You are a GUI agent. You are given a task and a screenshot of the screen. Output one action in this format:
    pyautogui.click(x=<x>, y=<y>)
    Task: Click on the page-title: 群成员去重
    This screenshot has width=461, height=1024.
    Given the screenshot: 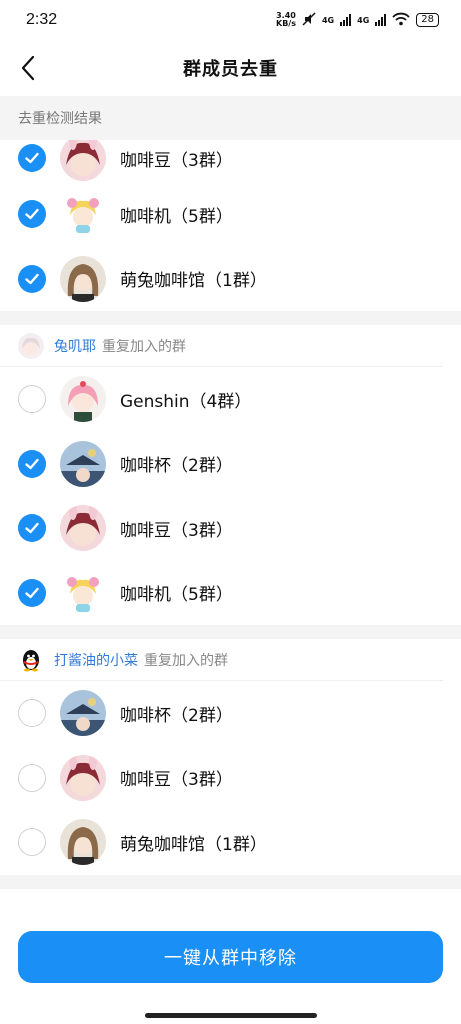 What is the action you would take?
    pyautogui.click(x=230, y=69)
    